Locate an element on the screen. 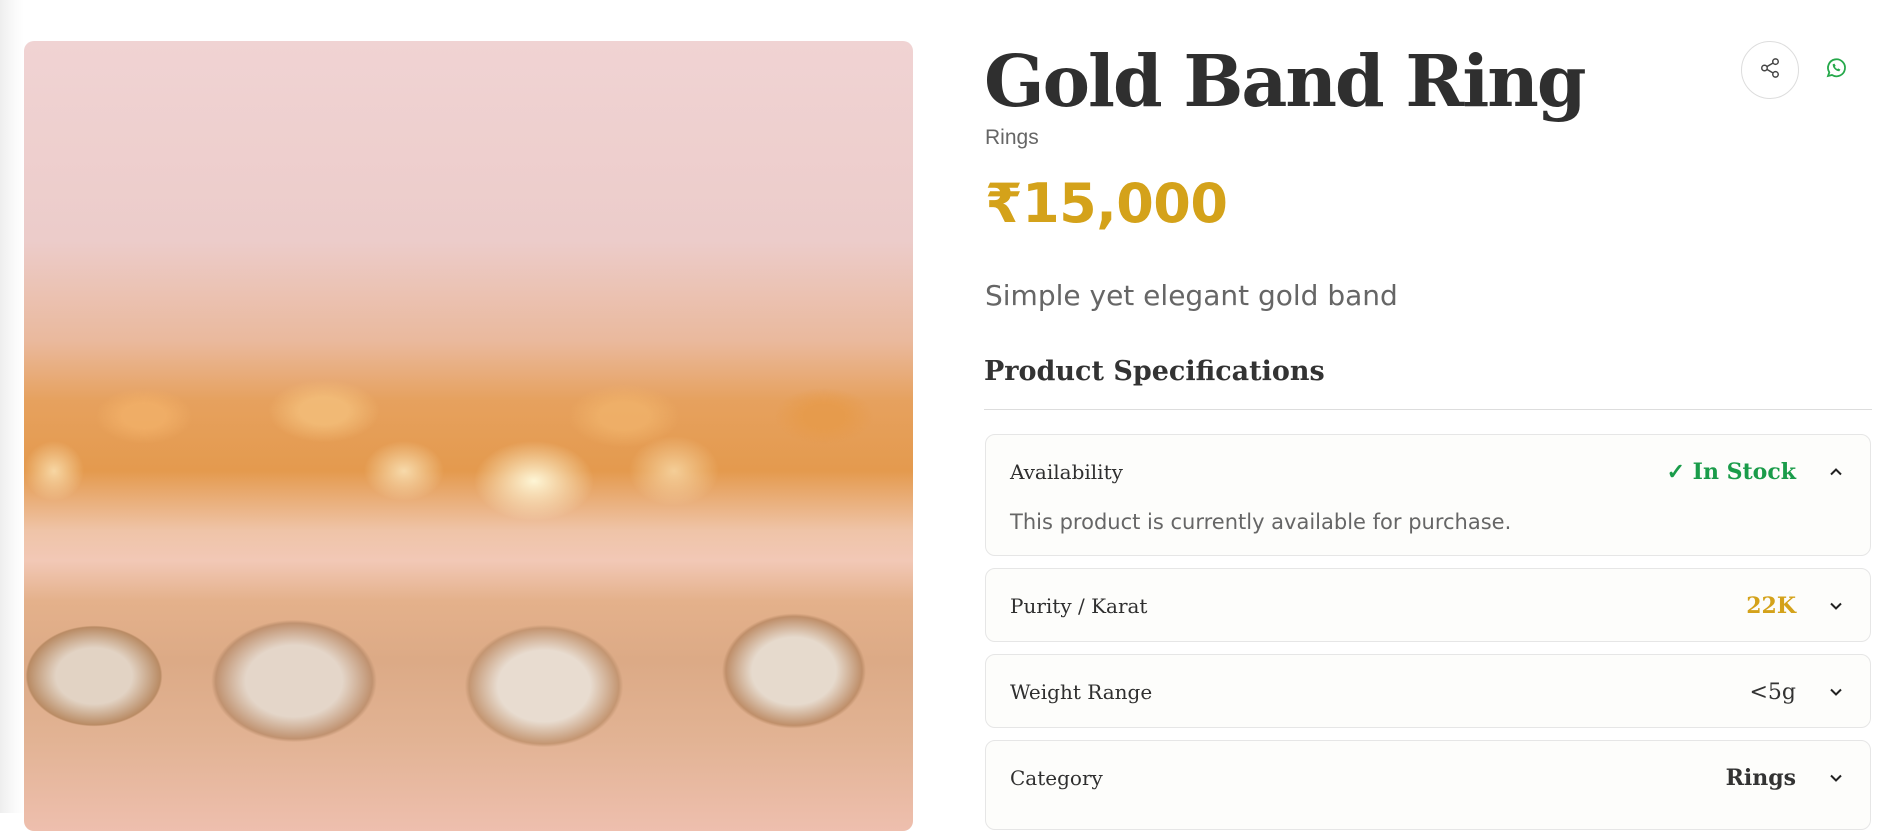 This screenshot has width=1897, height=831. whatsapp-button is located at coordinates (1836, 70).